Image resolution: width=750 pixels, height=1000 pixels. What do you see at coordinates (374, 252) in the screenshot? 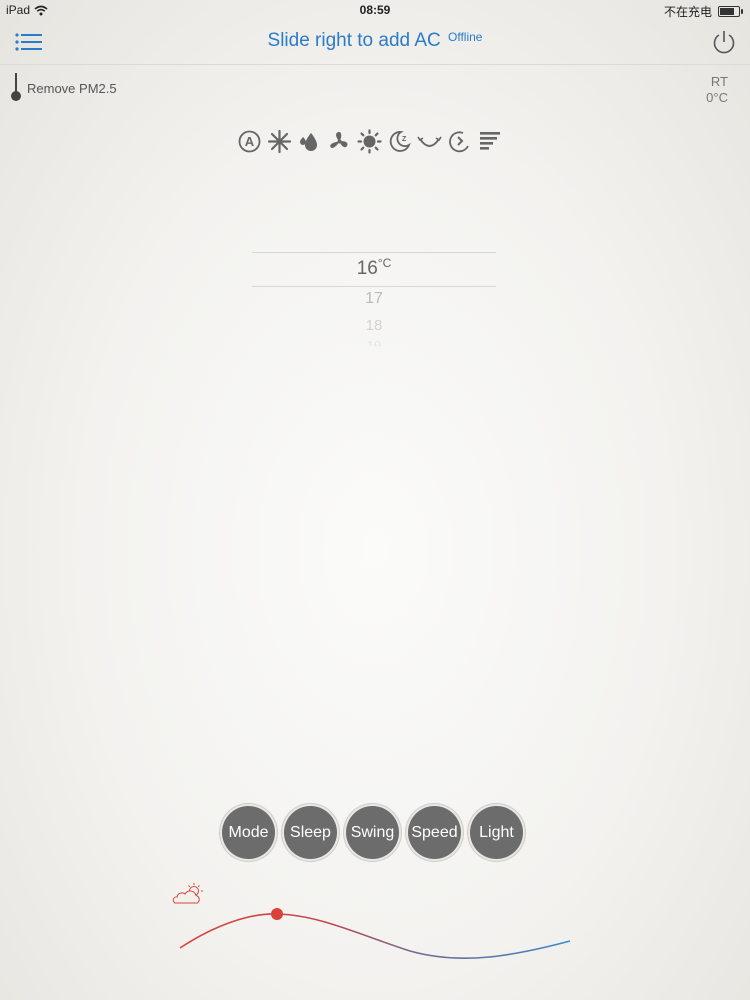
I see `picker-top-line` at bounding box center [374, 252].